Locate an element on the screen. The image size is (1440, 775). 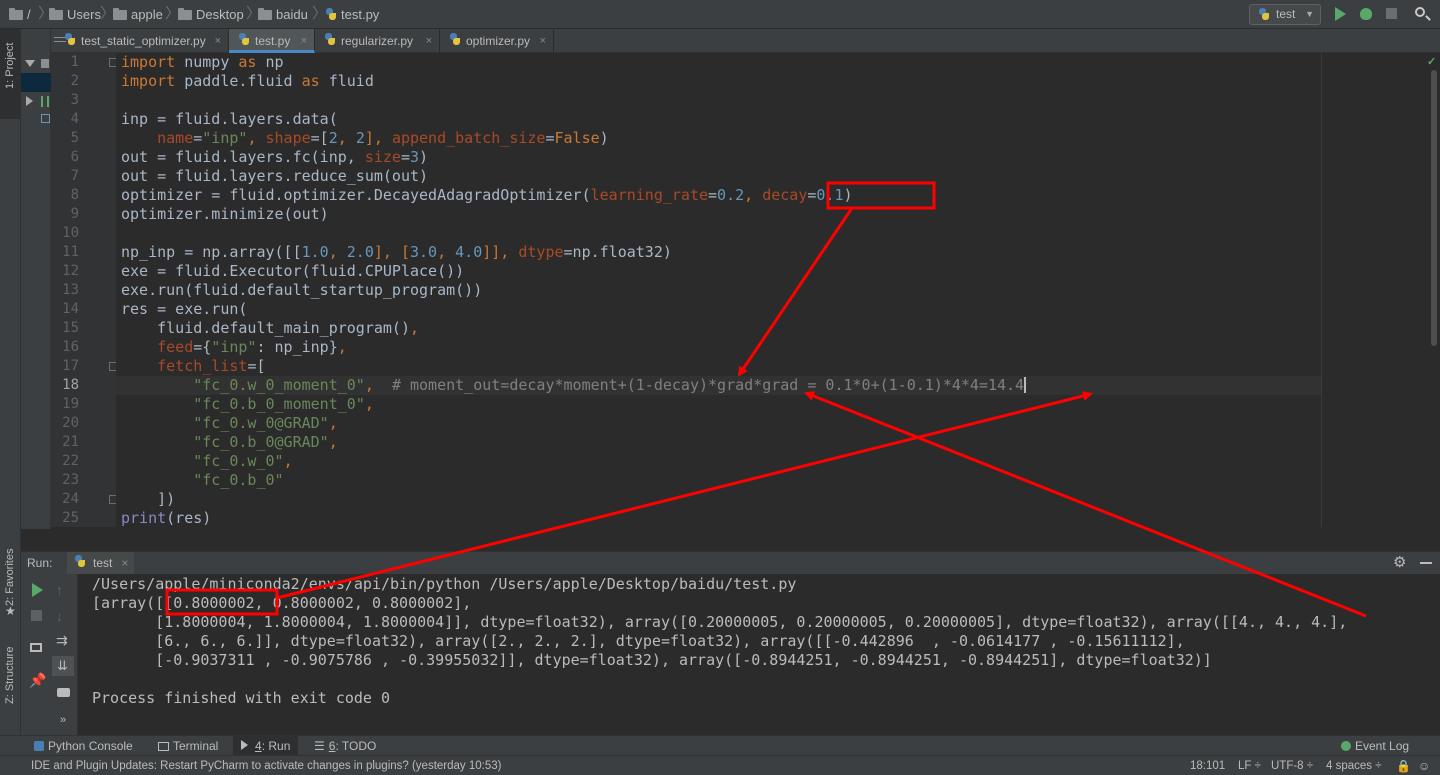
tab-test-static-optimizer: test_static_optimizer.py × is located at coordinates (142, 41).